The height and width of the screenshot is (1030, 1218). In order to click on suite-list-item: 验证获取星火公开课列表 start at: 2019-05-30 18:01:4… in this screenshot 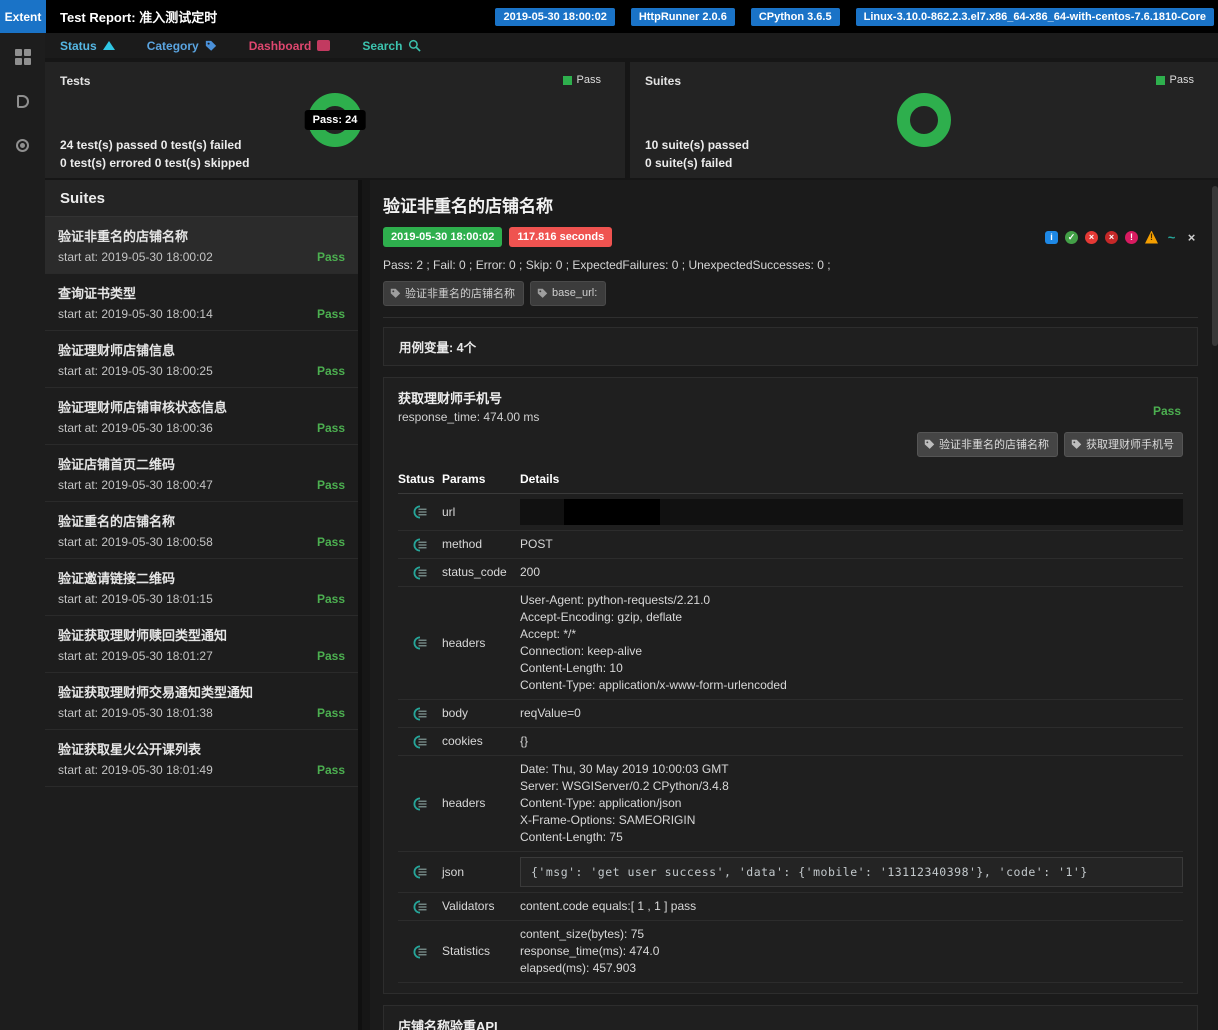, I will do `click(201, 758)`.